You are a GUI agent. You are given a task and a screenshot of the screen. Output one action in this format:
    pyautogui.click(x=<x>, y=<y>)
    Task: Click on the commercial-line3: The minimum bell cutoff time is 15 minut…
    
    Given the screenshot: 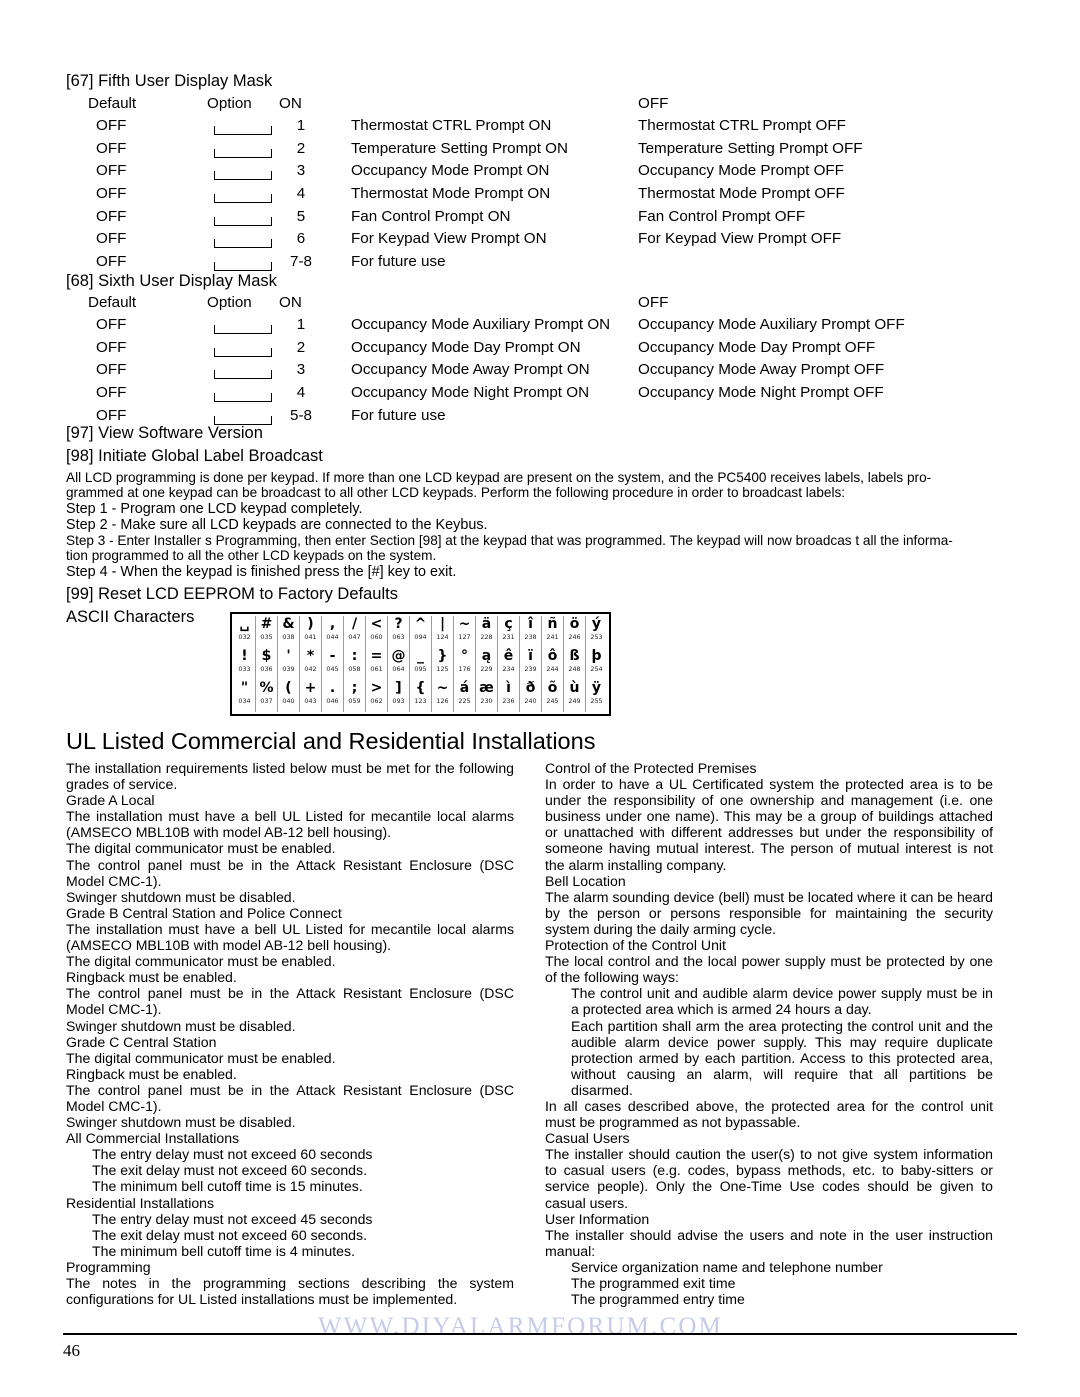 What is the action you would take?
    pyautogui.click(x=227, y=1186)
    